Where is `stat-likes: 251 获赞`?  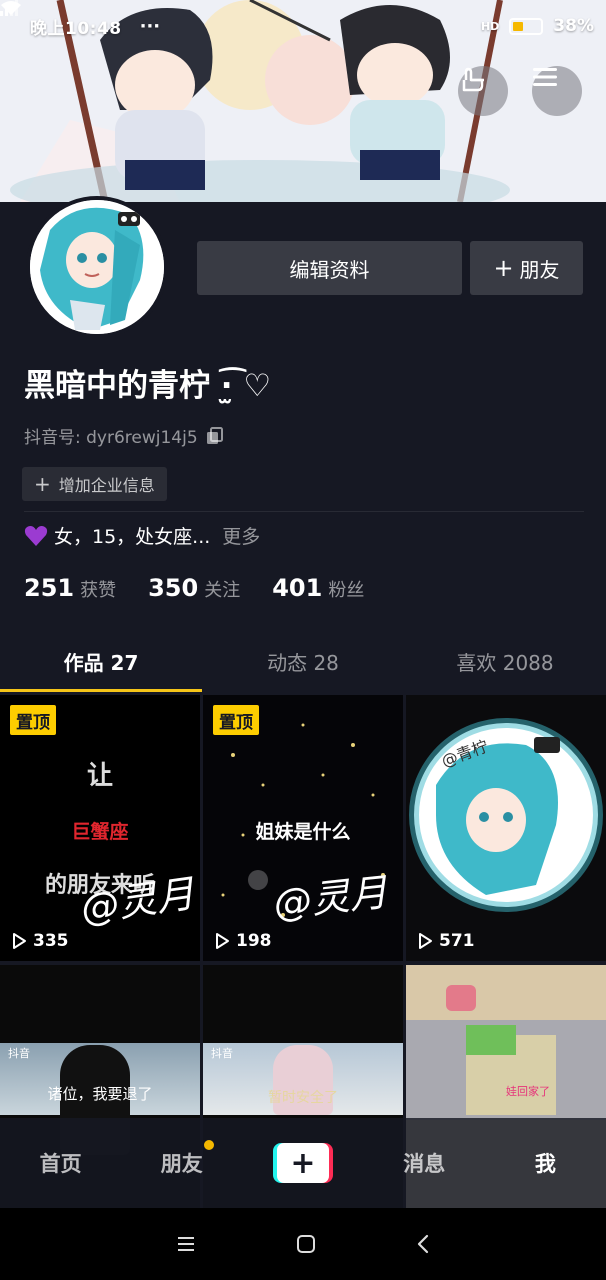
stat-likes: 251 获赞 is located at coordinates (70, 588).